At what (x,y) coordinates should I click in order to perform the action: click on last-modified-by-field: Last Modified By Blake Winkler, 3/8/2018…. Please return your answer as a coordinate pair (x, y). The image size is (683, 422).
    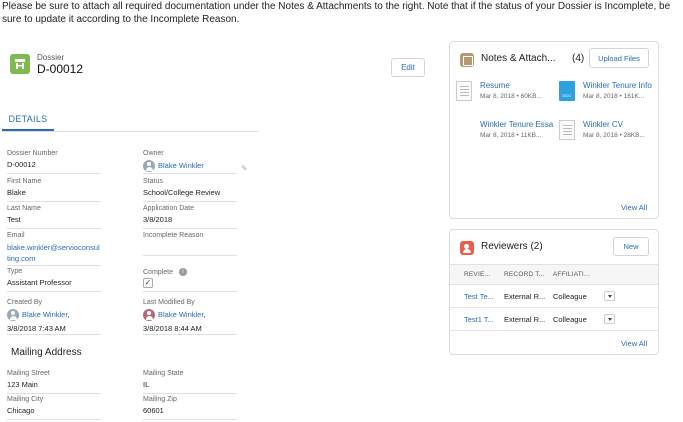
    Looking at the image, I should click on (190, 317).